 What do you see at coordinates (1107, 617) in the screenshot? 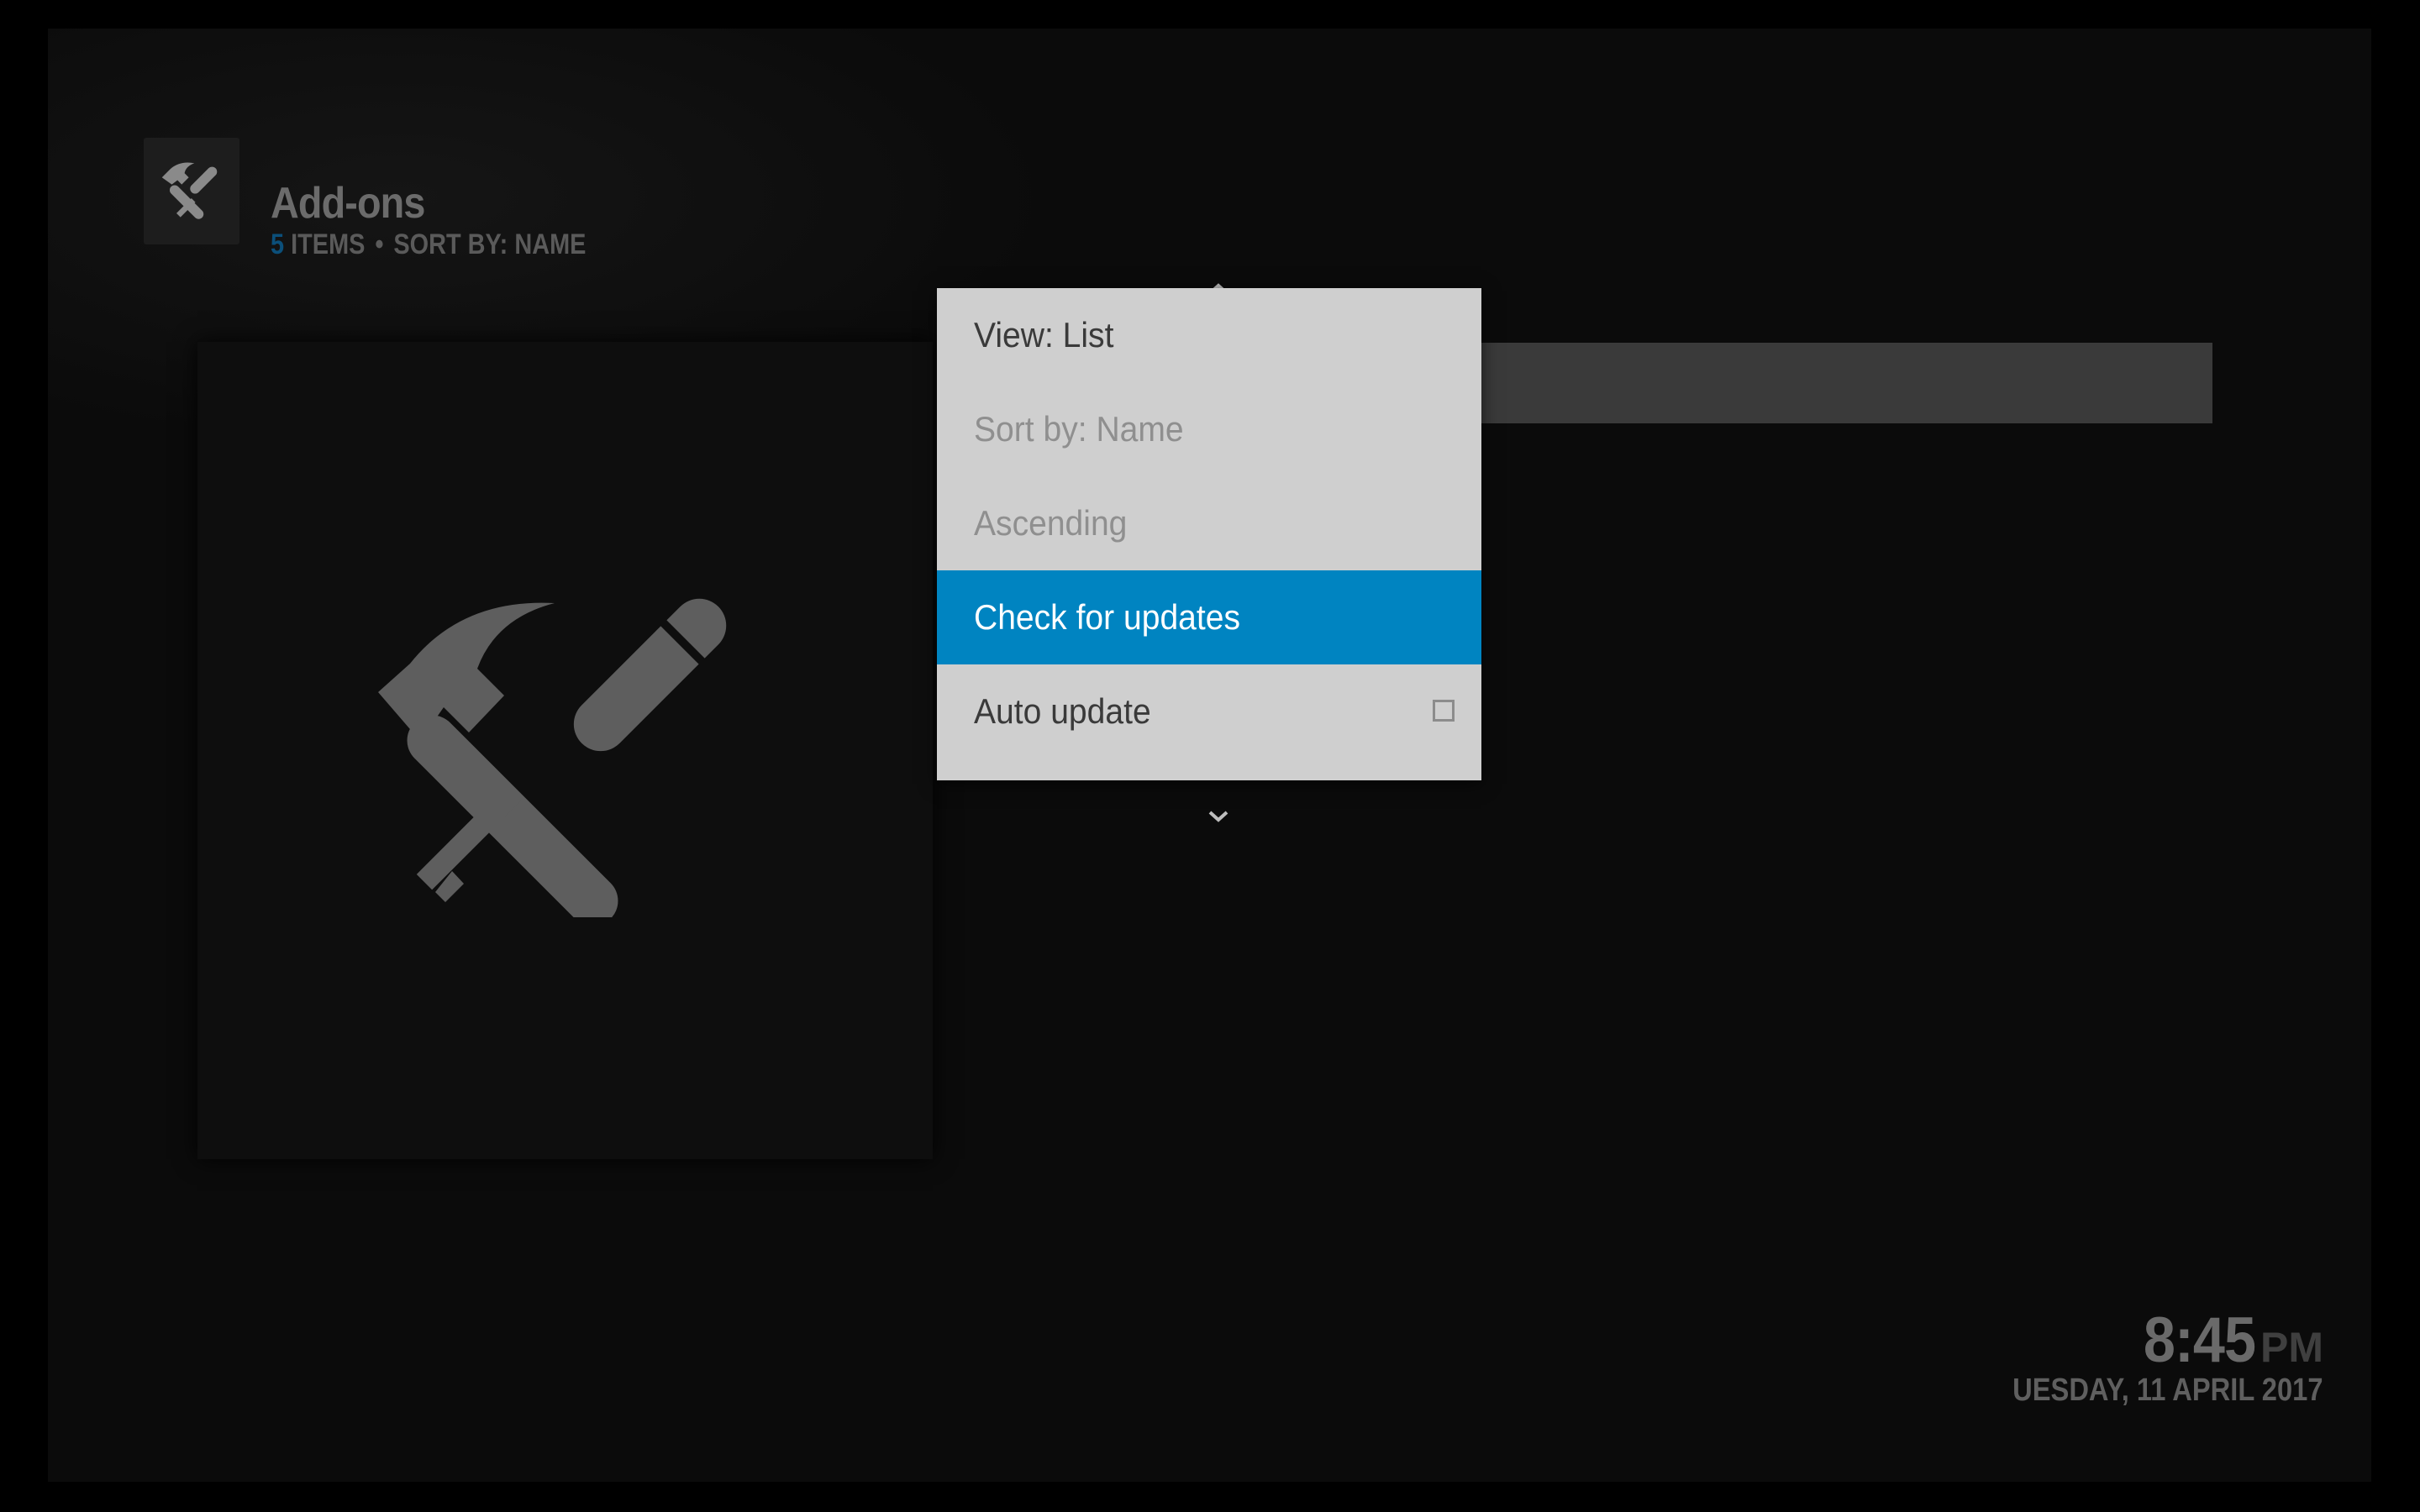
I see `menu-item-label: Check for updates` at bounding box center [1107, 617].